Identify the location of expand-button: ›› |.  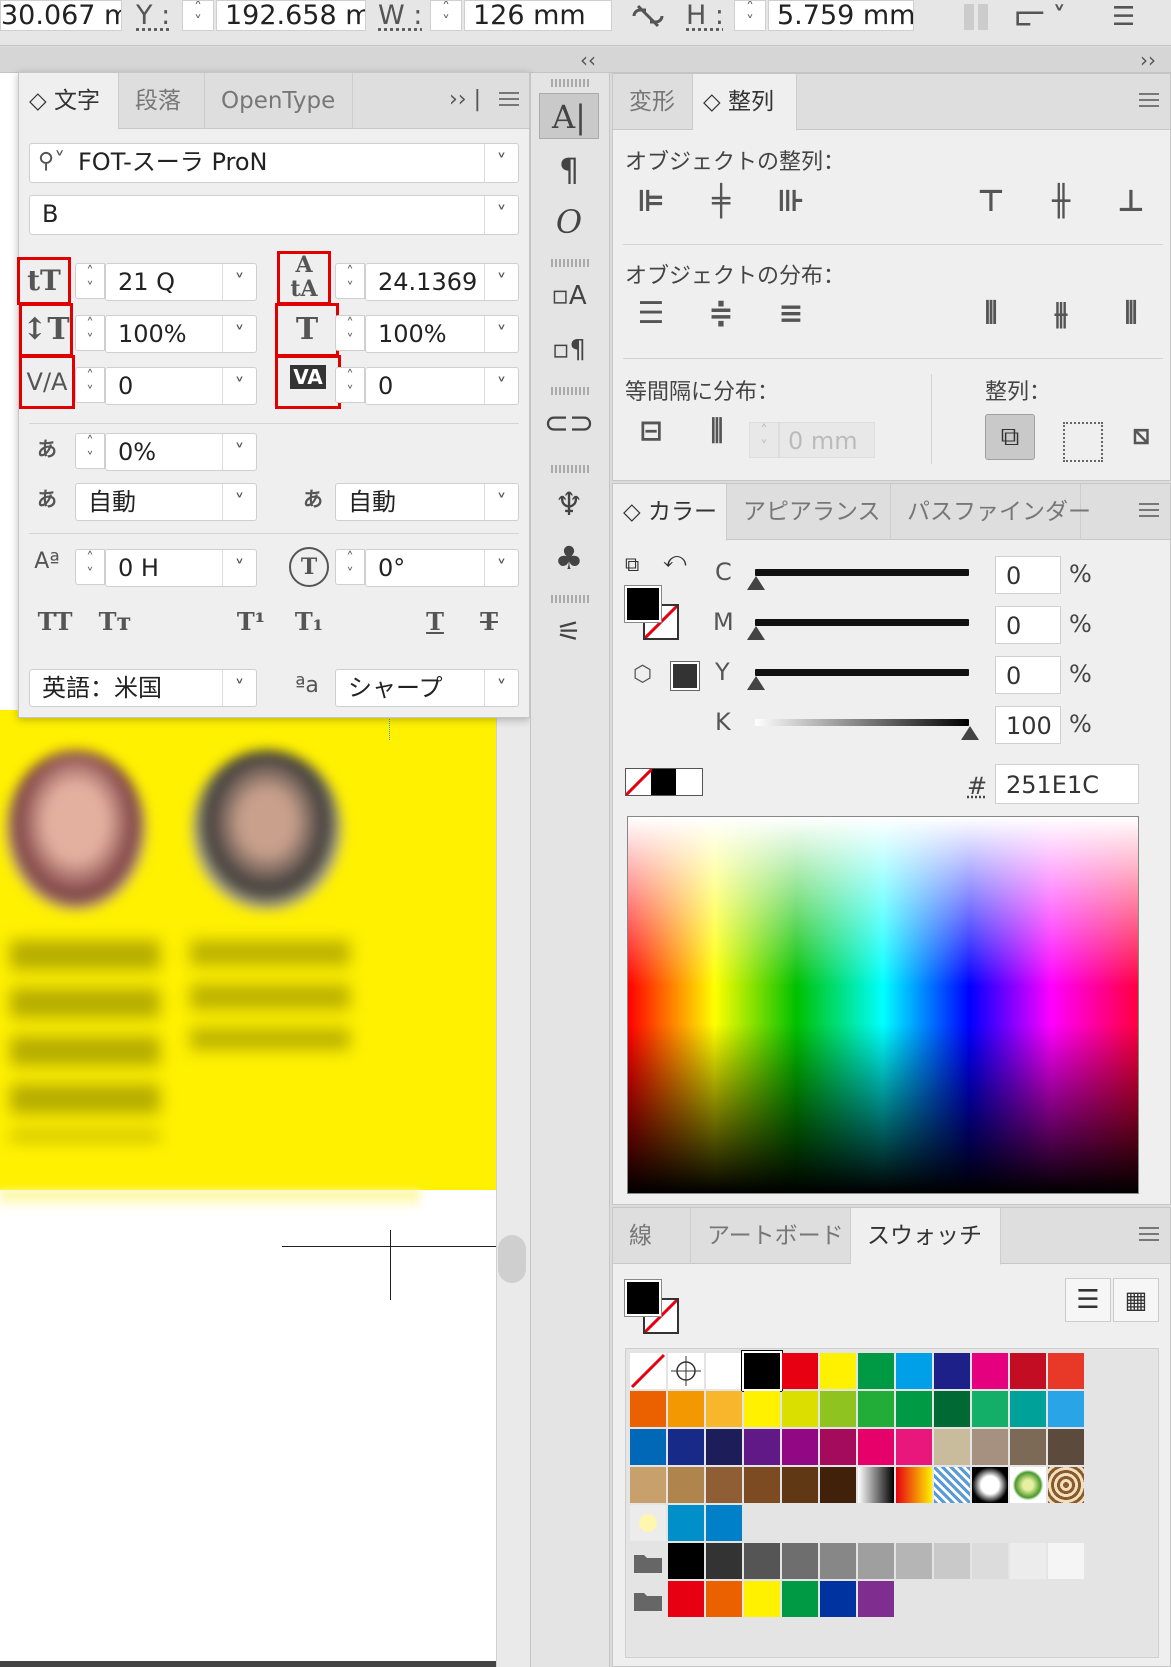
(465, 99).